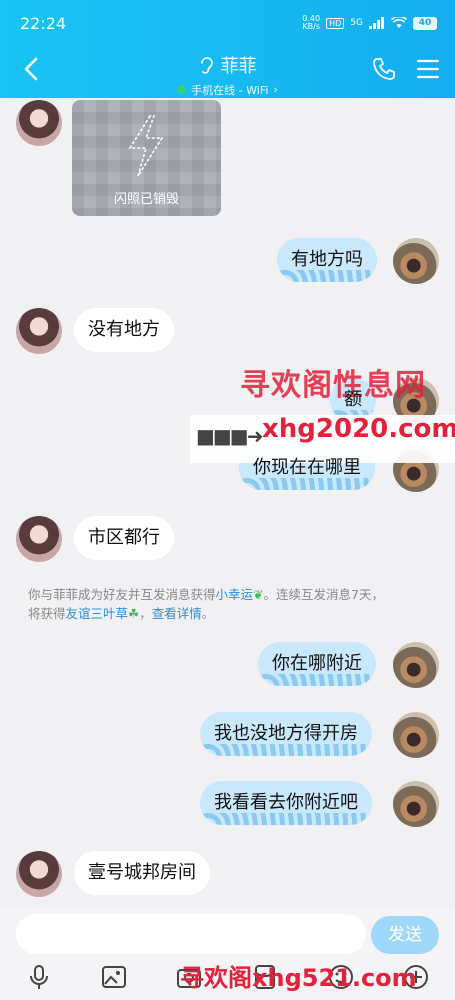 This screenshot has height=1000, width=455. What do you see at coordinates (146, 199) in the screenshot?
I see `flash-status: 闪照已销毁` at bounding box center [146, 199].